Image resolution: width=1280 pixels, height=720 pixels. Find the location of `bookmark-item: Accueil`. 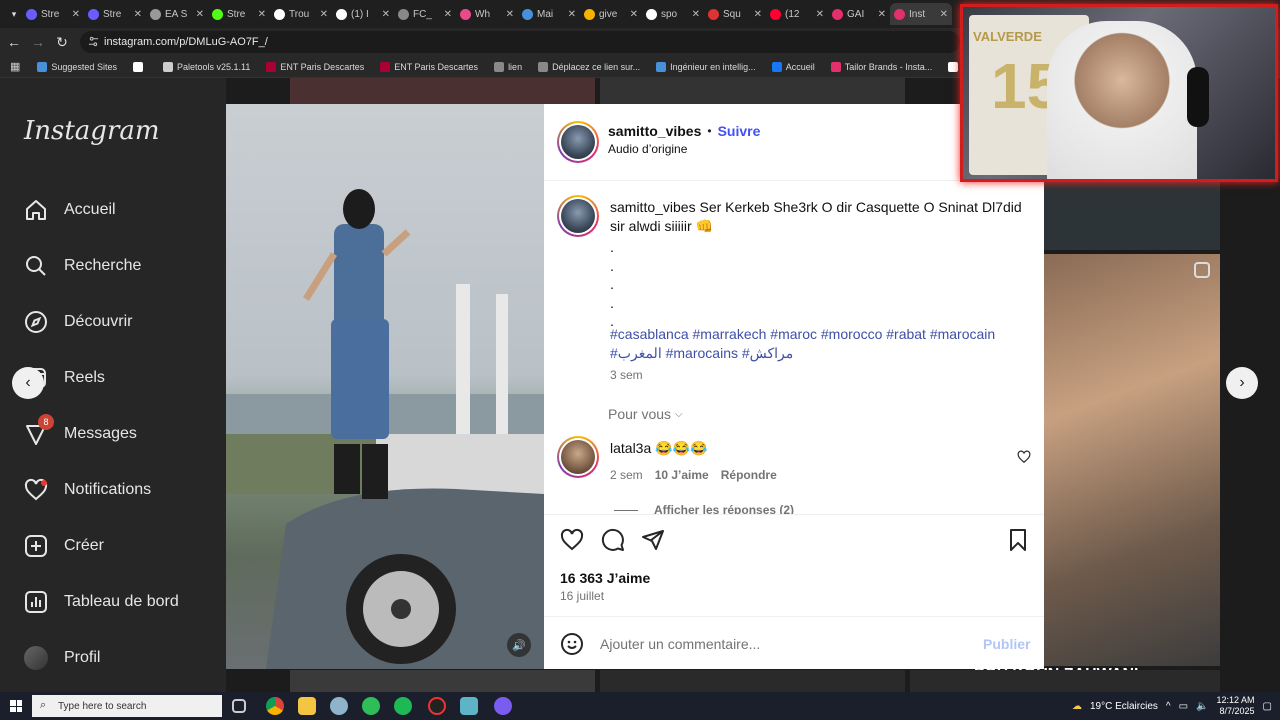

bookmark-item: Accueil is located at coordinates (793, 66).